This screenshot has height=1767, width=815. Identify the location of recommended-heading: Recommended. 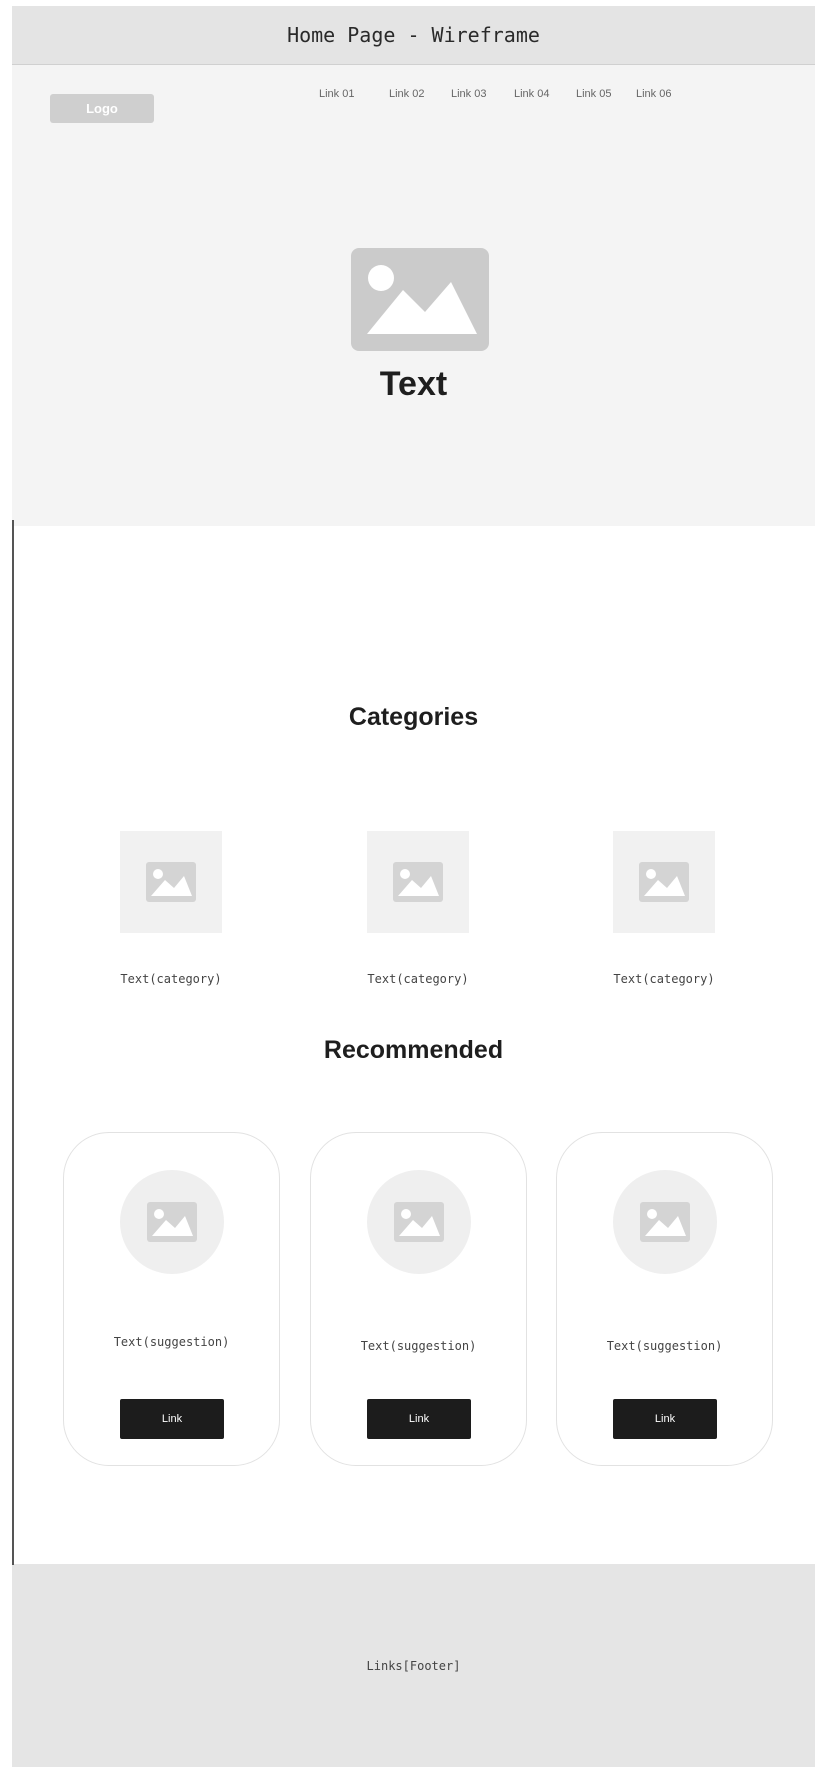
(413, 1050).